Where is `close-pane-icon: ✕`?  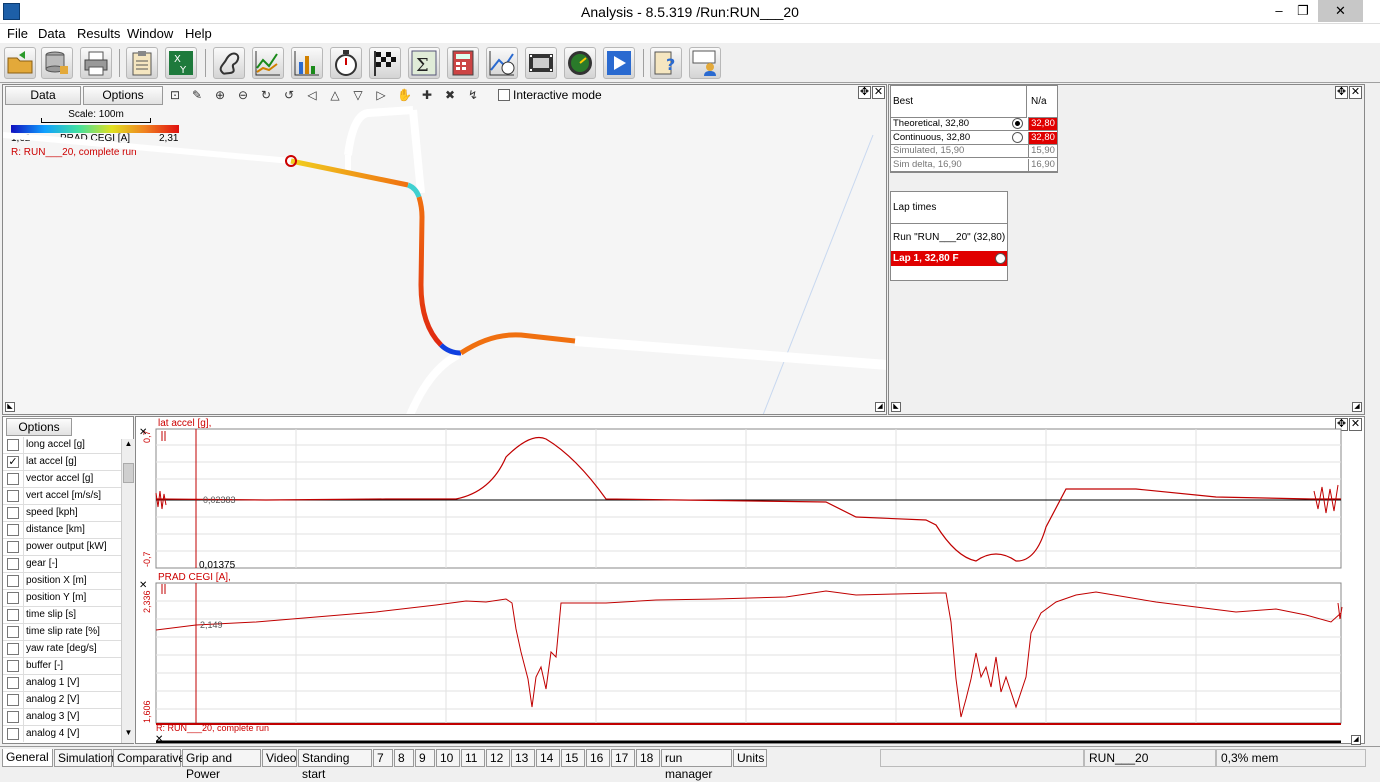 close-pane-icon: ✕ is located at coordinates (1355, 92).